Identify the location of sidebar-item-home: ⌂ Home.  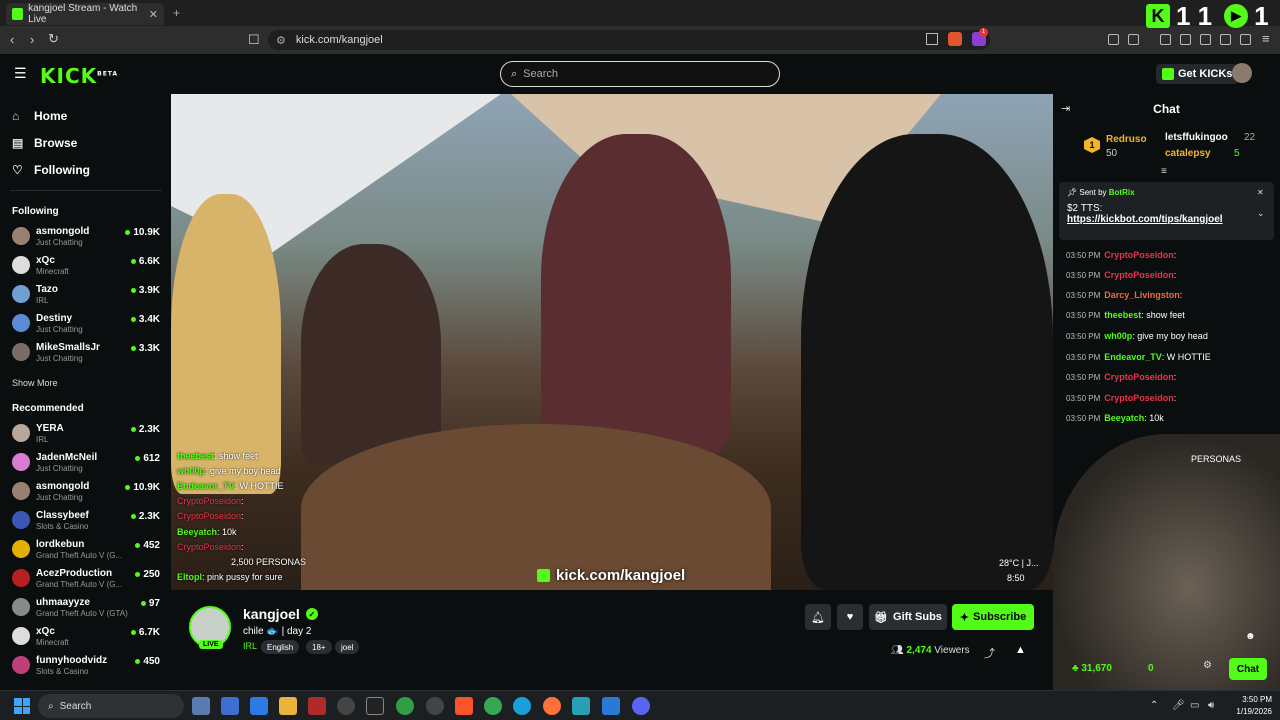
(39, 116).